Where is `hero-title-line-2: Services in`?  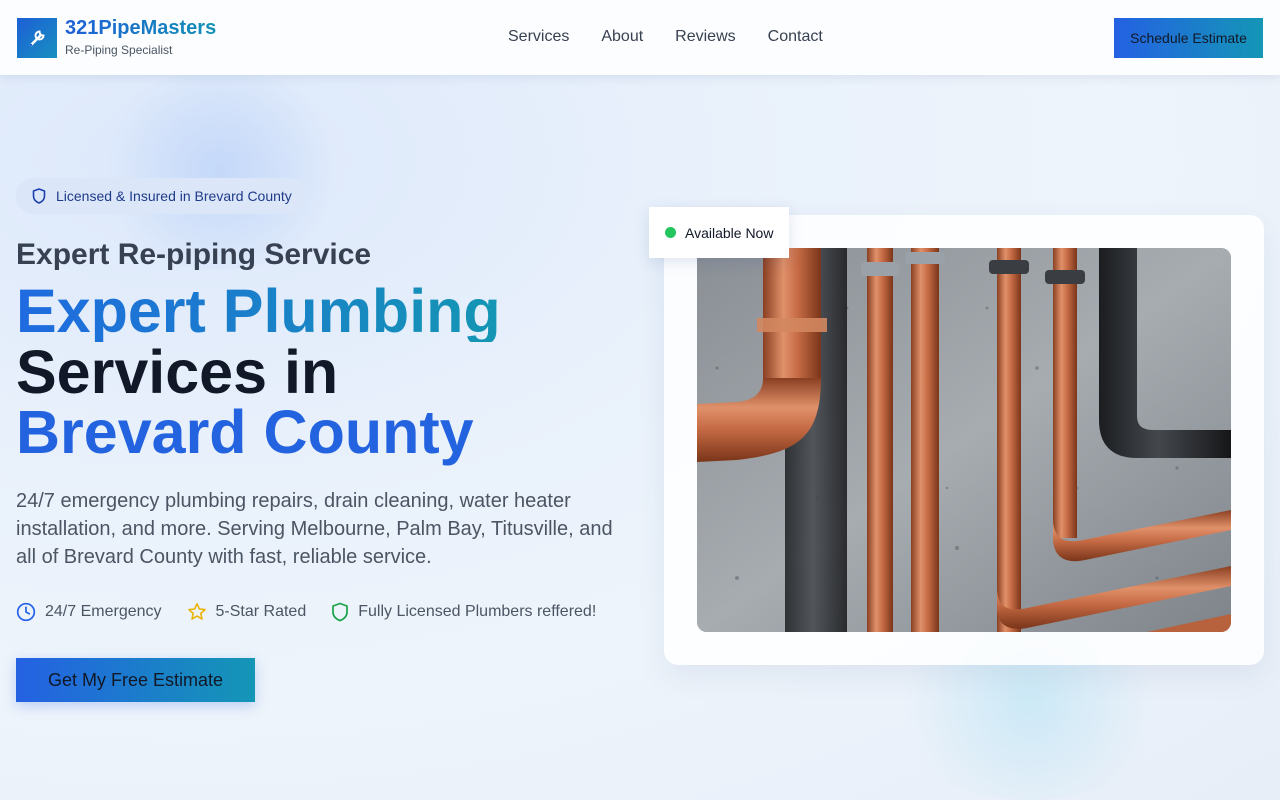 hero-title-line-2: Services in is located at coordinates (177, 372).